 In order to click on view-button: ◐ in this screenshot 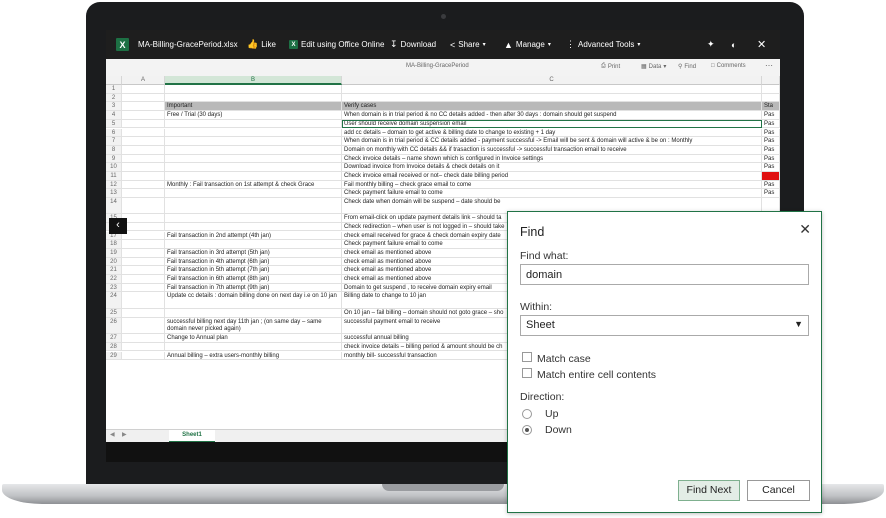, I will do `click(733, 44)`.